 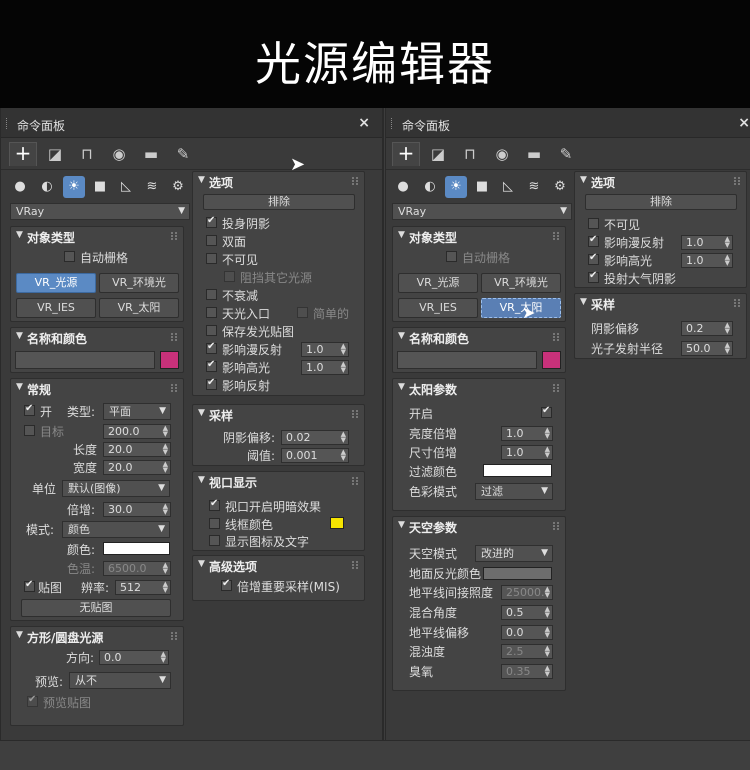 I want to click on geometry-icon: ●, so click(x=403, y=187).